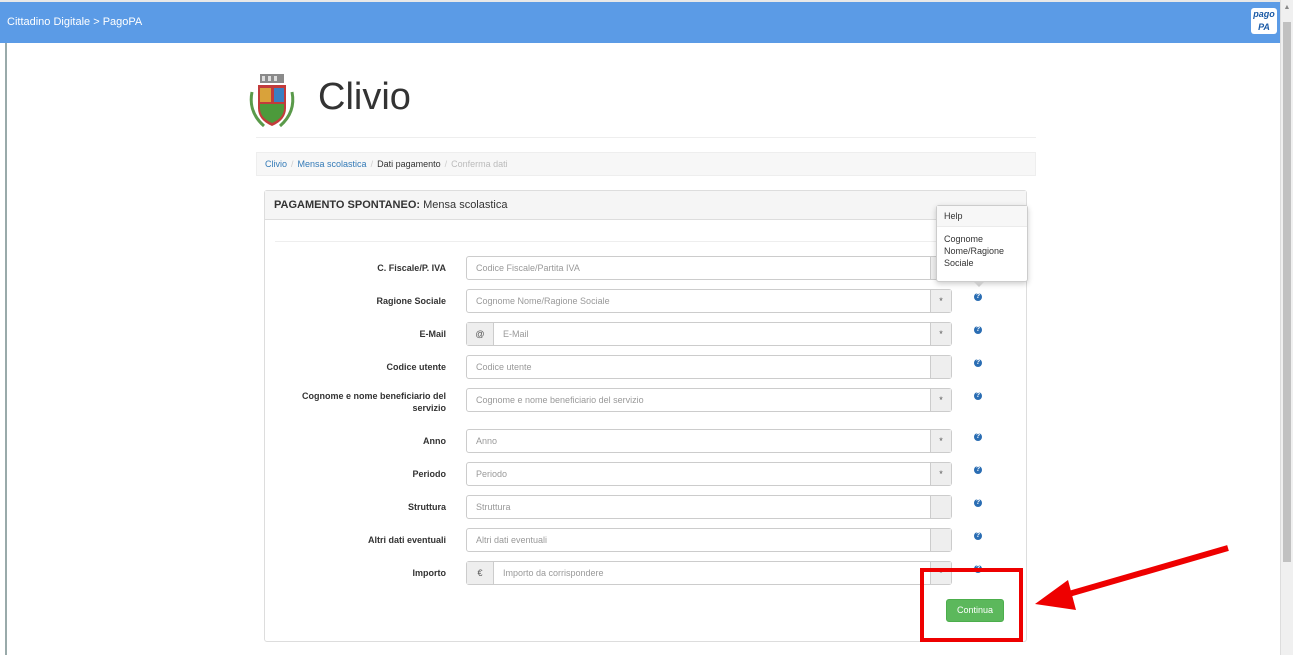 This screenshot has height=655, width=1293. What do you see at coordinates (709, 474) in the screenshot?
I see `form-input: Periodo *` at bounding box center [709, 474].